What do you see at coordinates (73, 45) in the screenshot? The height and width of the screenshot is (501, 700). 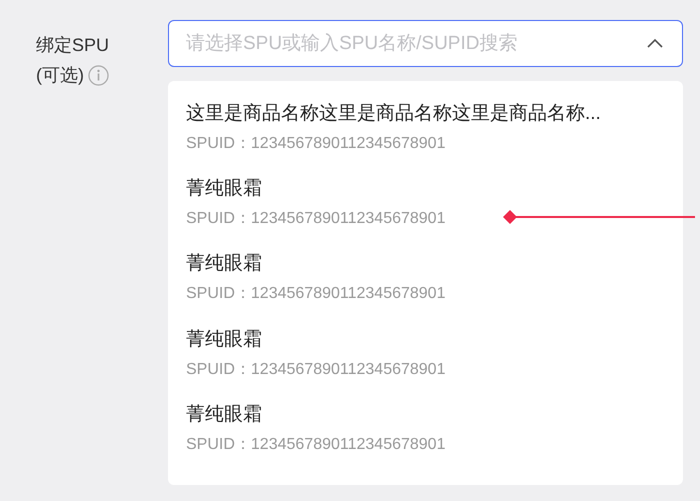 I see `field-label: 绑定SPU` at bounding box center [73, 45].